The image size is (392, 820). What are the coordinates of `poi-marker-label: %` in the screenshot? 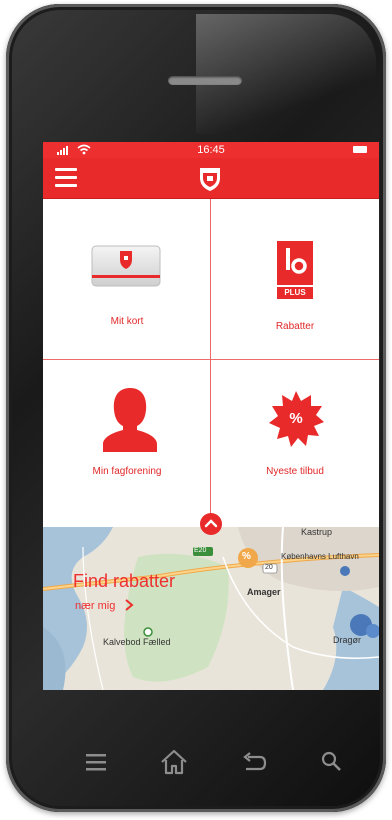 It's located at (246, 556).